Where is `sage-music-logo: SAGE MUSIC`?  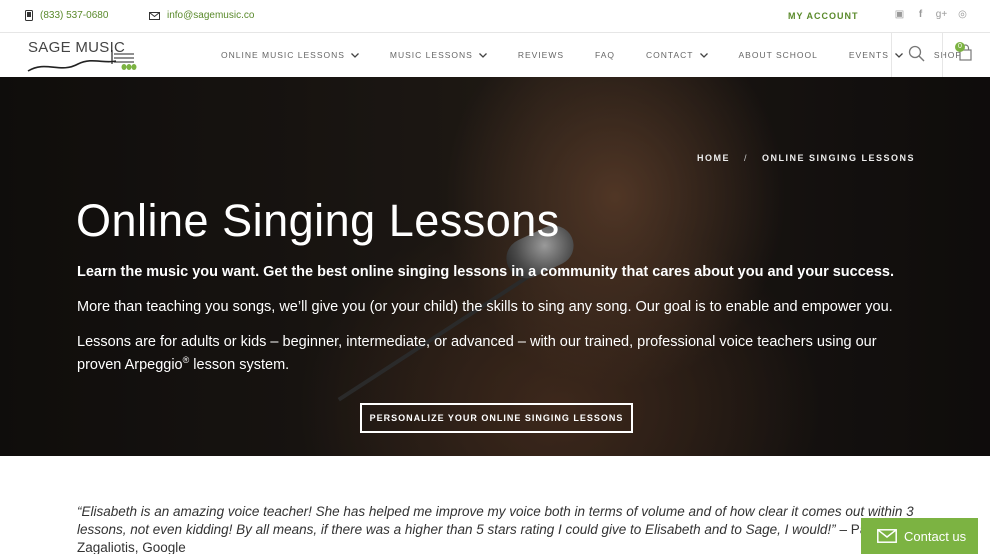 sage-music-logo: SAGE MUSIC is located at coordinates (86, 56).